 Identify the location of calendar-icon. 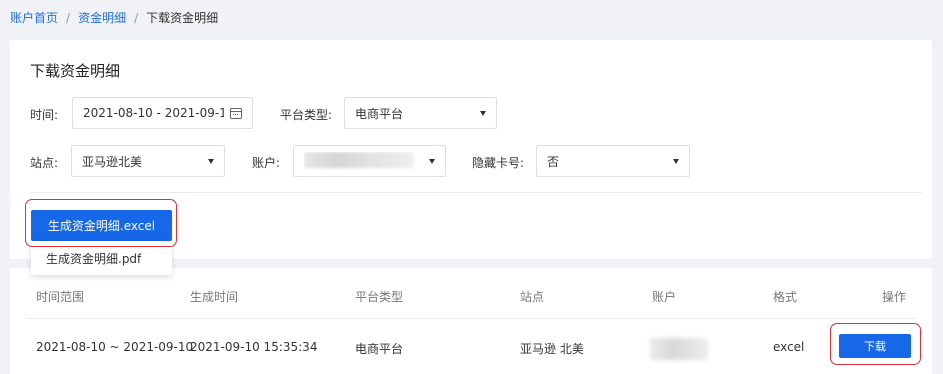
(236, 113).